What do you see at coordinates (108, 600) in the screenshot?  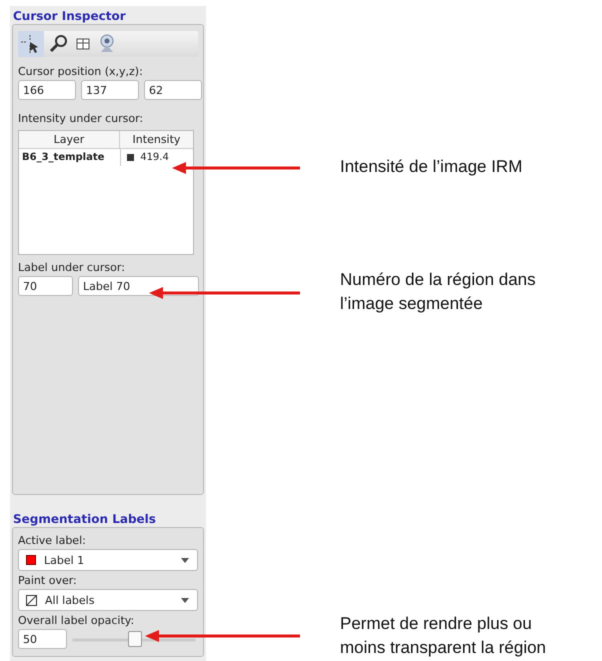 I see `paint-over-dropdown: All labels` at bounding box center [108, 600].